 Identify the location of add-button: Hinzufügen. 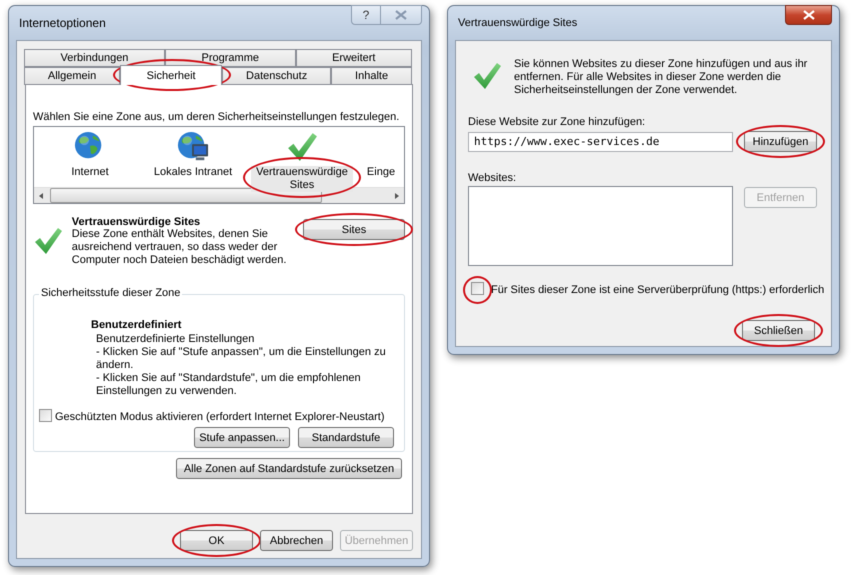
(780, 141).